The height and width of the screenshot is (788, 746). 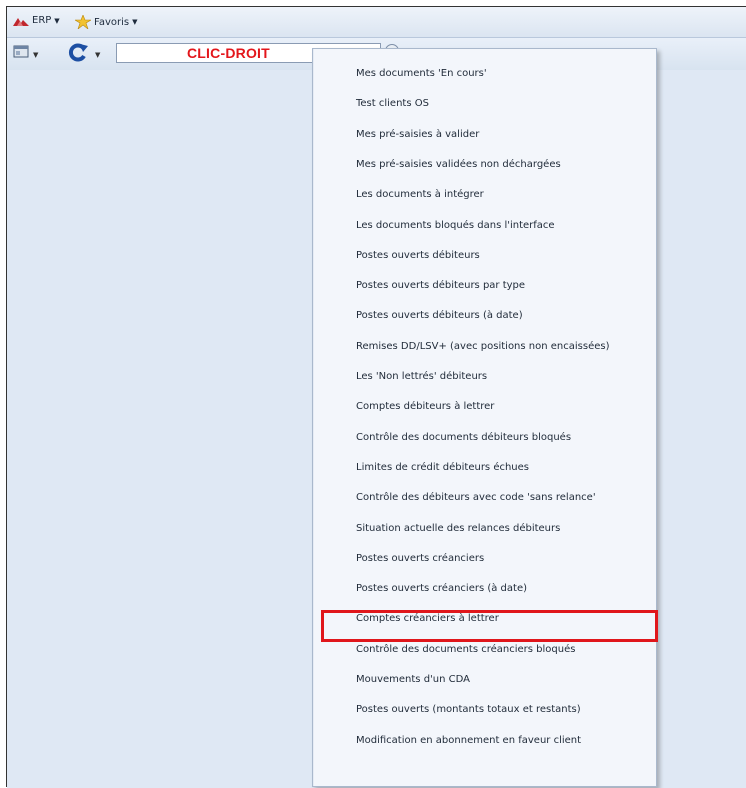 What do you see at coordinates (484, 165) in the screenshot?
I see `dropdown-item: Mes pré-saisies validées non déchargées` at bounding box center [484, 165].